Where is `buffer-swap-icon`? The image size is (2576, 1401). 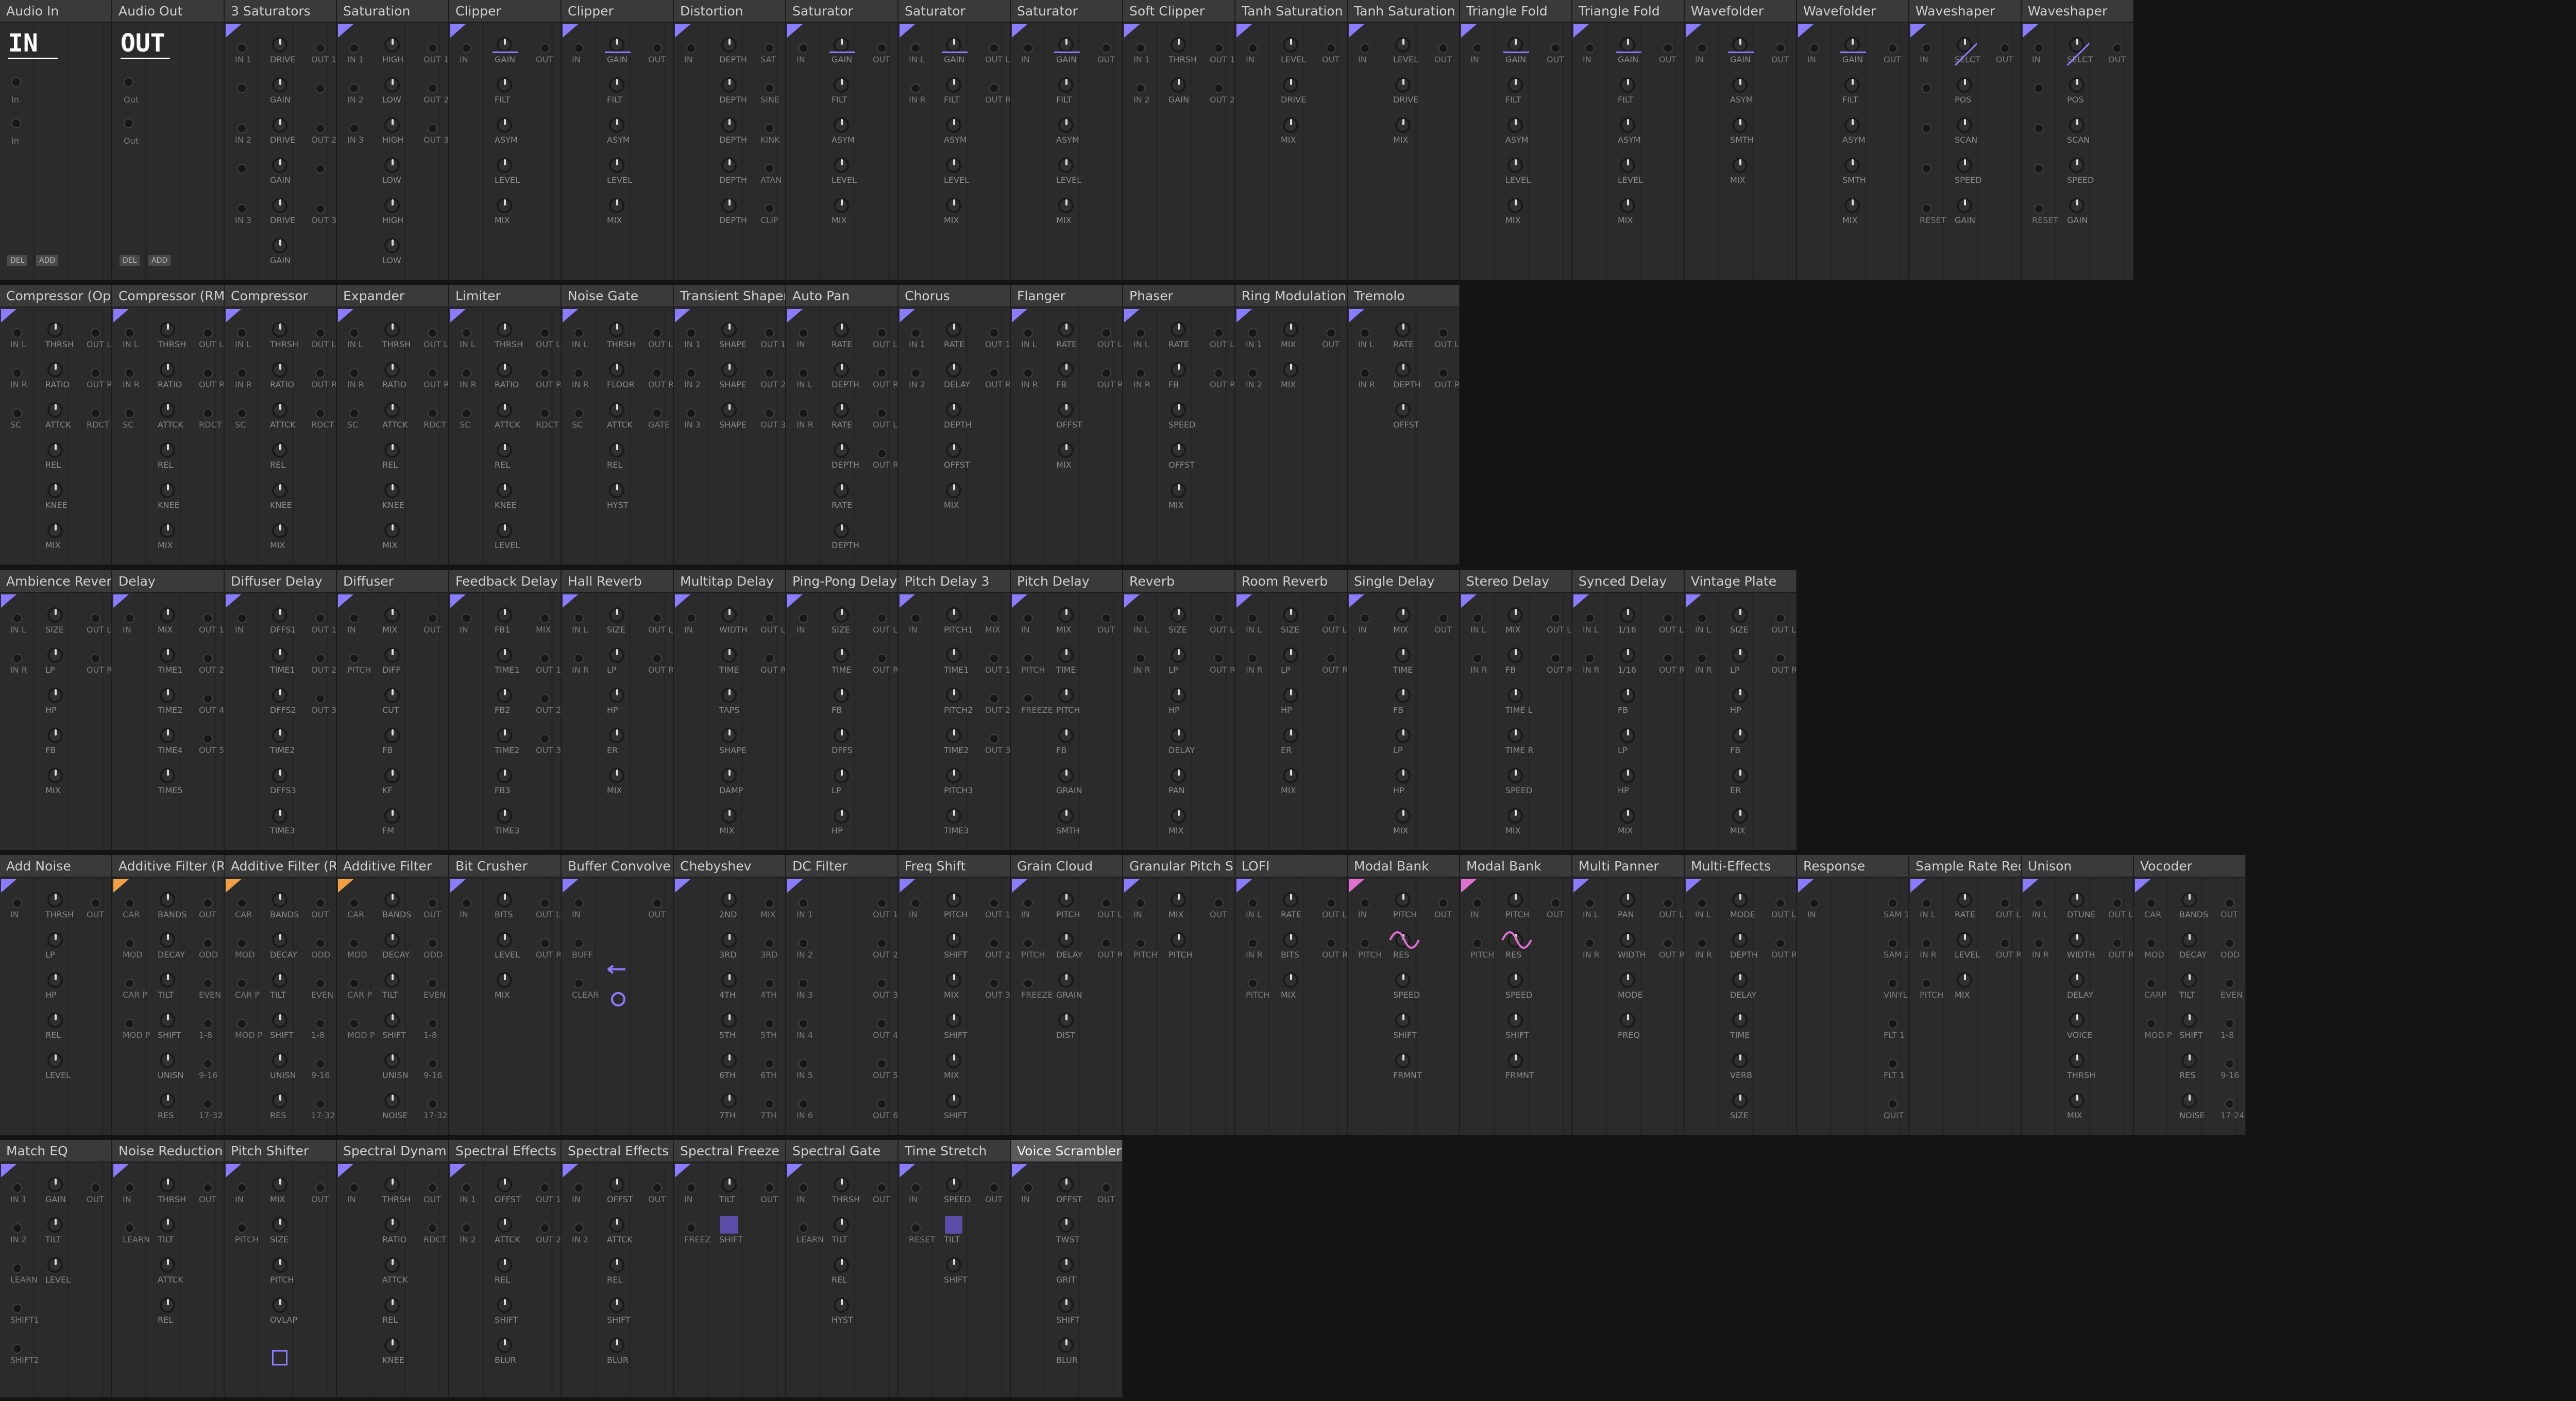 buffer-swap-icon is located at coordinates (619, 1000).